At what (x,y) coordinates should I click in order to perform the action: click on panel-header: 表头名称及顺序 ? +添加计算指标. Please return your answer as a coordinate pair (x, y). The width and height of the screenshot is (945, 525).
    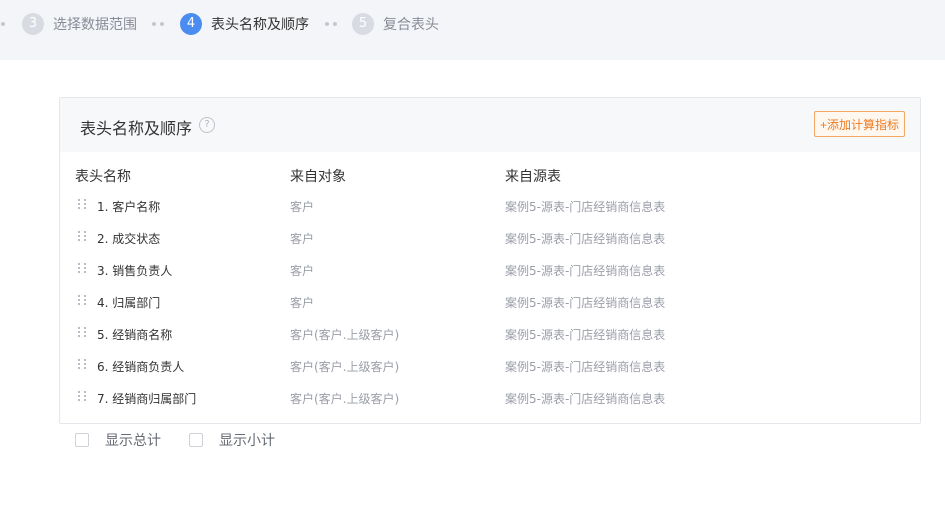
    Looking at the image, I should click on (490, 125).